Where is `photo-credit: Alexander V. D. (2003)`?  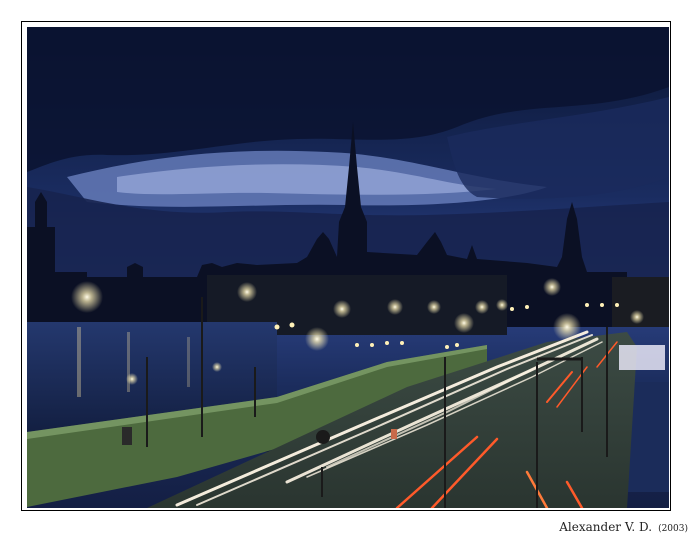 photo-credit: Alexander V. D. (2003) is located at coordinates (623, 527).